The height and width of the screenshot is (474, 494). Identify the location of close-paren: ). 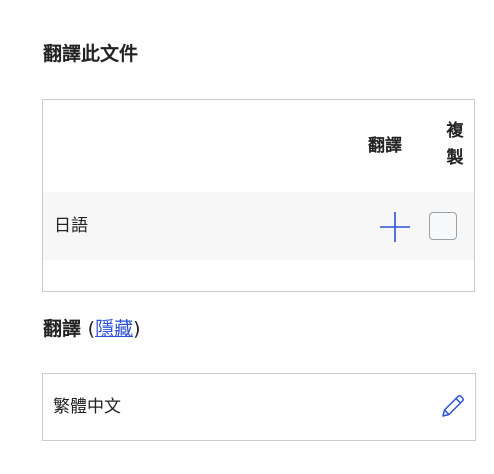
(137, 329).